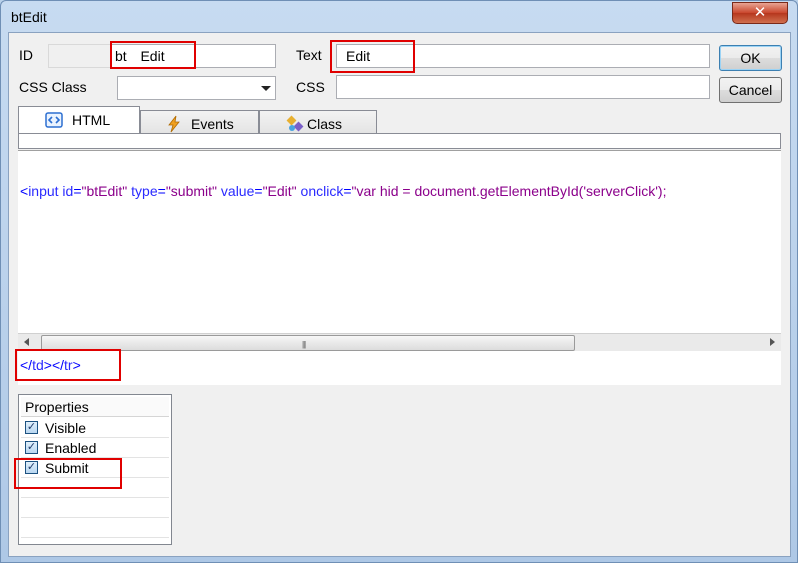 Image resolution: width=798 pixels, height=563 pixels. What do you see at coordinates (372, 56) in the screenshot?
I see `highlight-text-box` at bounding box center [372, 56].